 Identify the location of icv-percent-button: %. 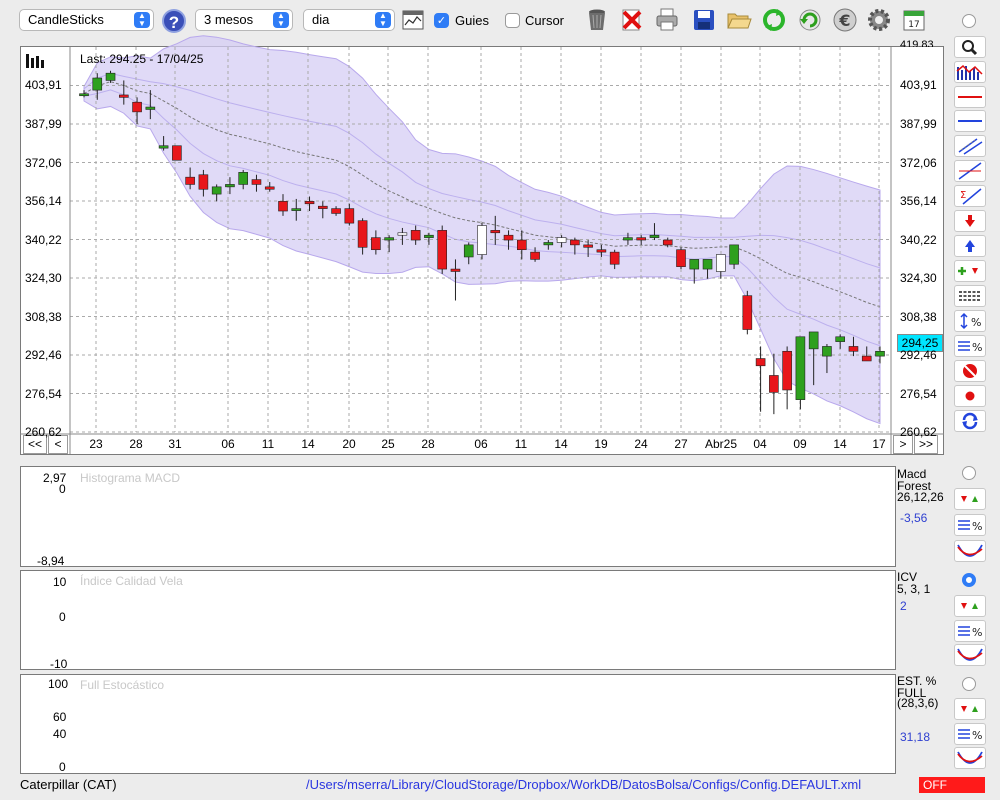
(970, 631).